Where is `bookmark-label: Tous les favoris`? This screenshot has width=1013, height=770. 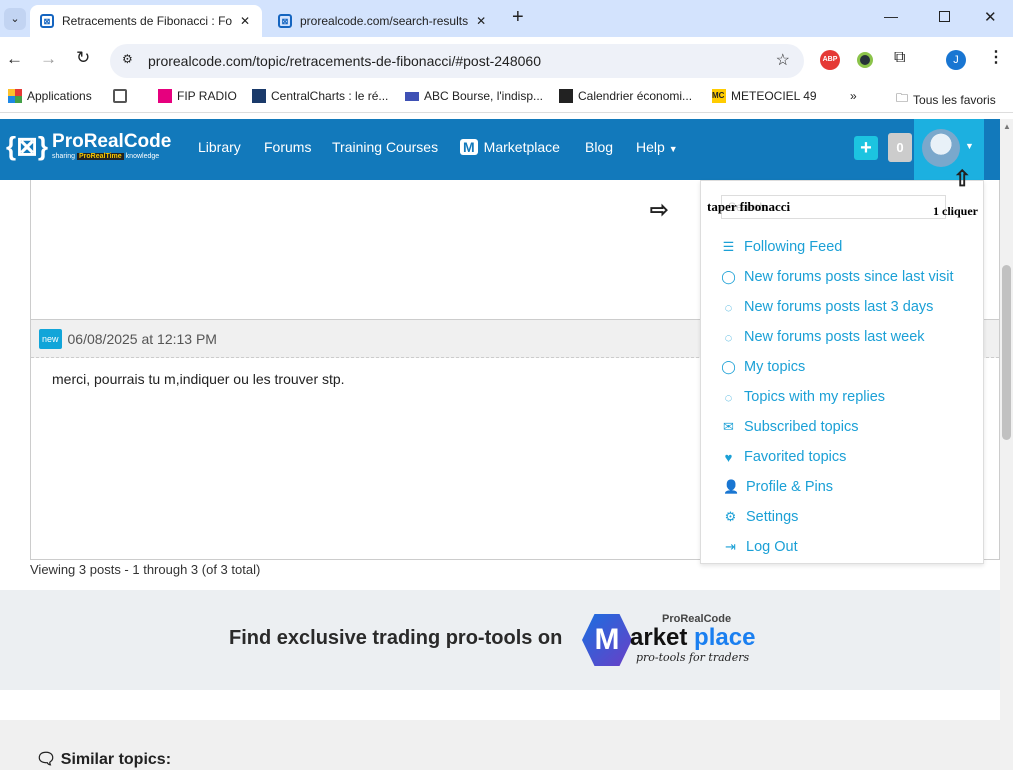 bookmark-label: Tous les favoris is located at coordinates (954, 99).